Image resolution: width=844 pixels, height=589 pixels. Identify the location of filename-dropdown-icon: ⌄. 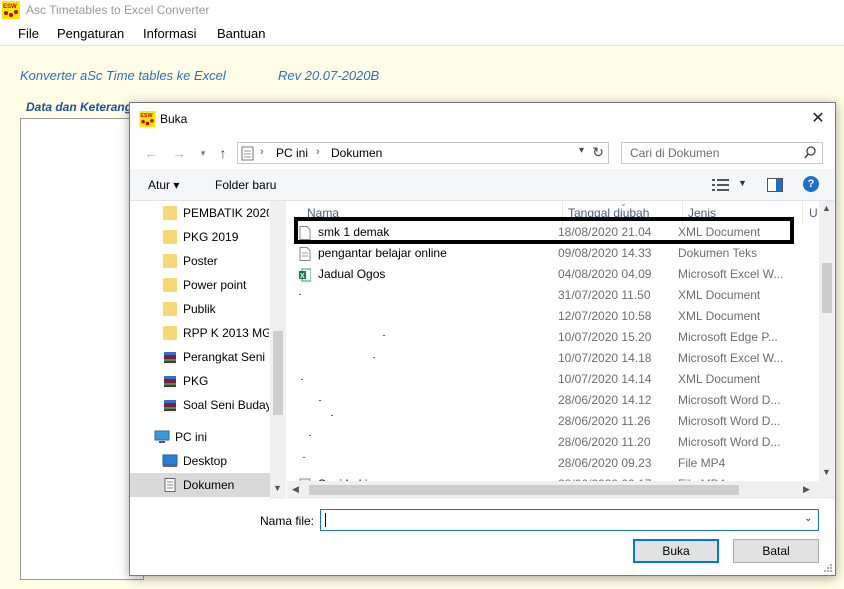
(808, 518).